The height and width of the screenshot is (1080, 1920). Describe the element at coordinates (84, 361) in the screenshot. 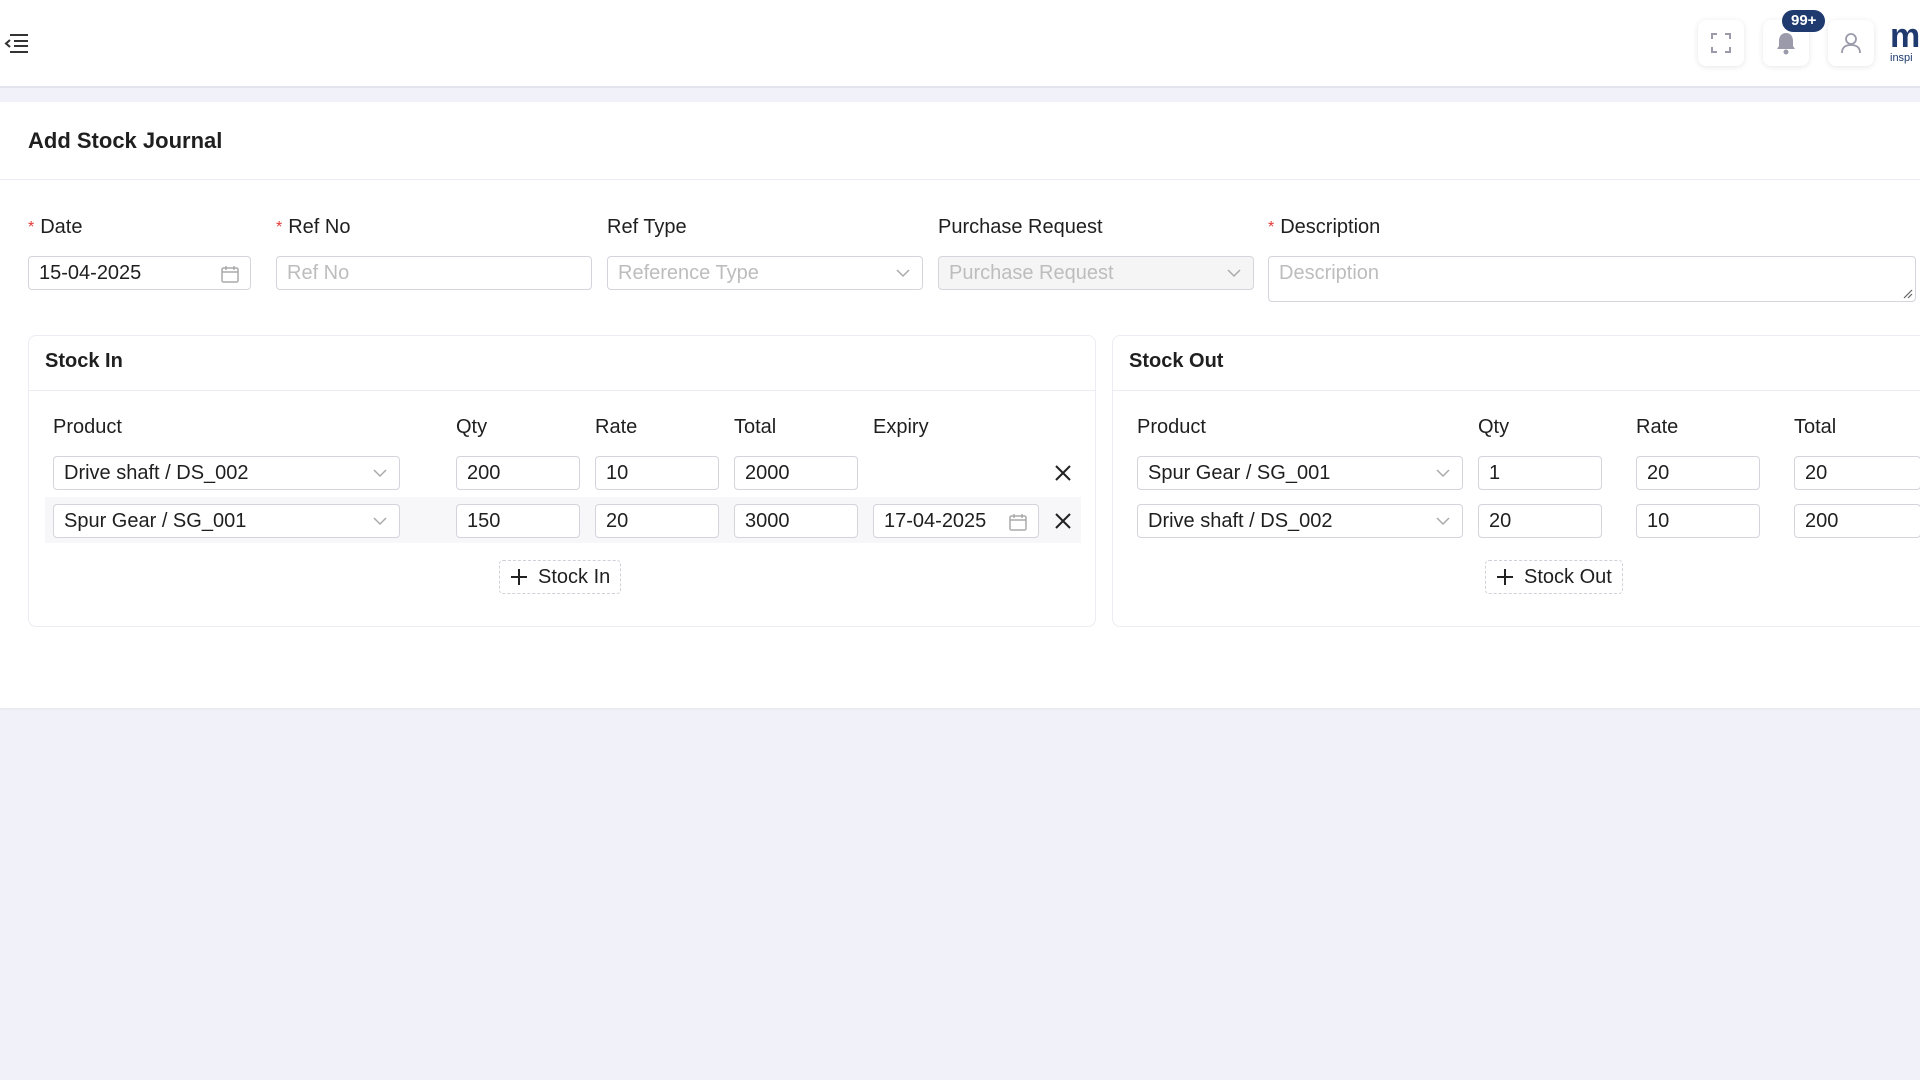

I see `stock-in-title: Stock In` at that location.